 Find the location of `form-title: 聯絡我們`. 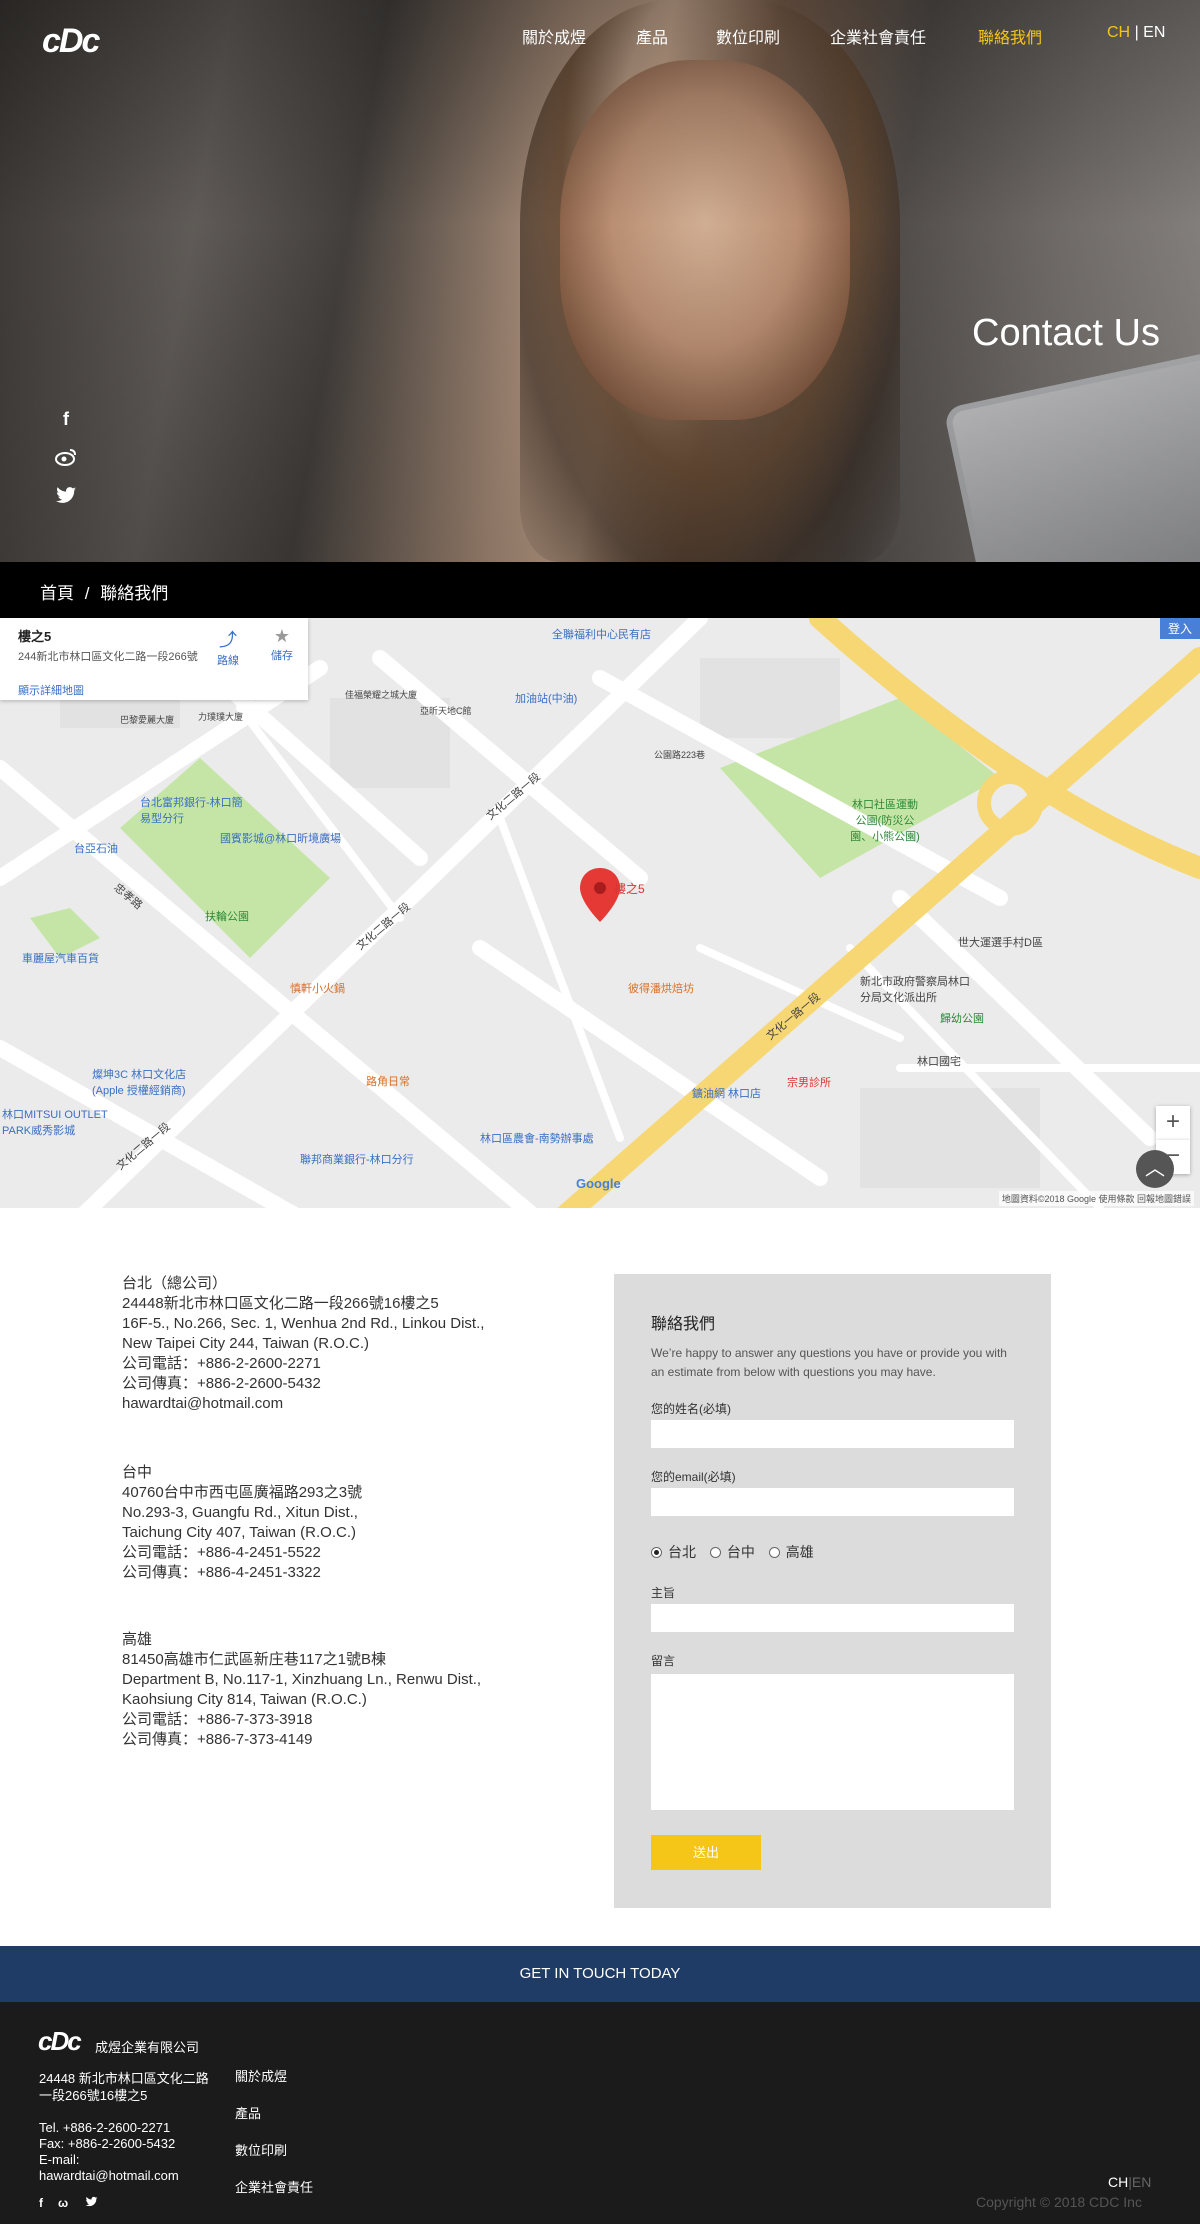

form-title: 聯絡我們 is located at coordinates (683, 1324).